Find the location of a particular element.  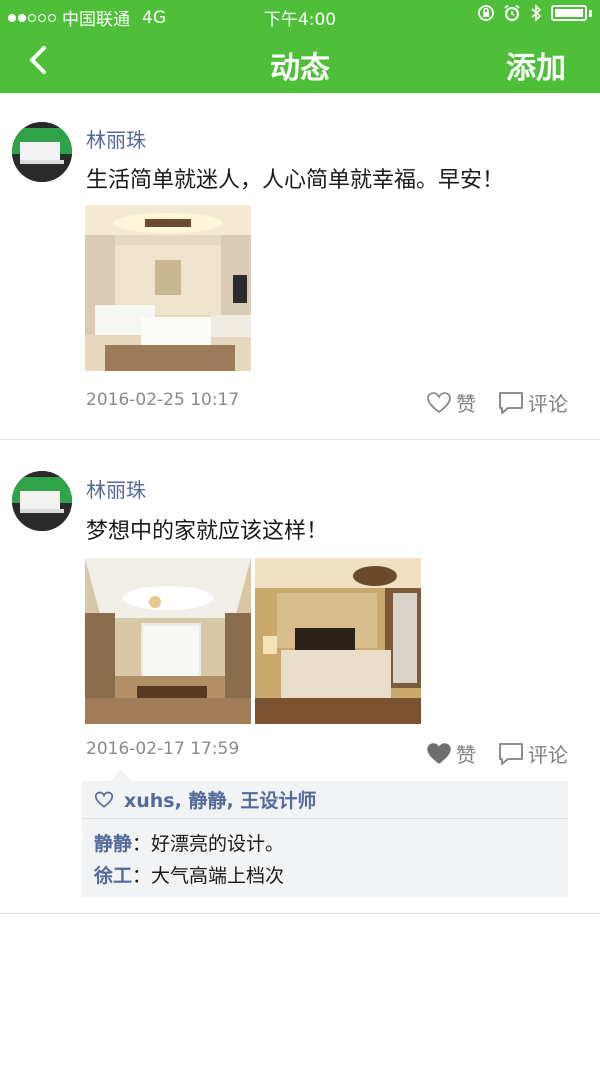

comment-text: 好漂亮的设计。 is located at coordinates (218, 844).